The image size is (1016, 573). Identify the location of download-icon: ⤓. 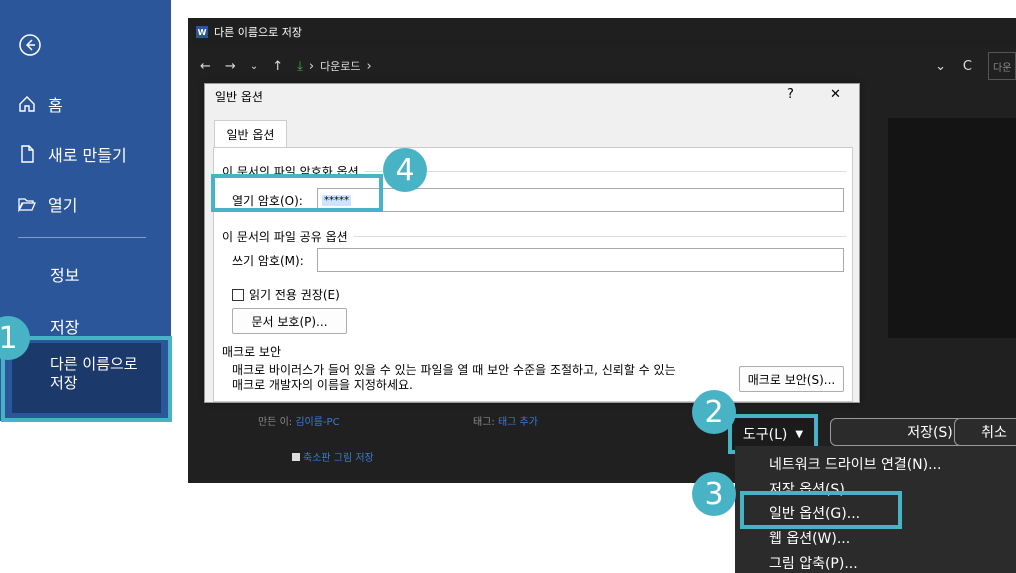
(300, 66).